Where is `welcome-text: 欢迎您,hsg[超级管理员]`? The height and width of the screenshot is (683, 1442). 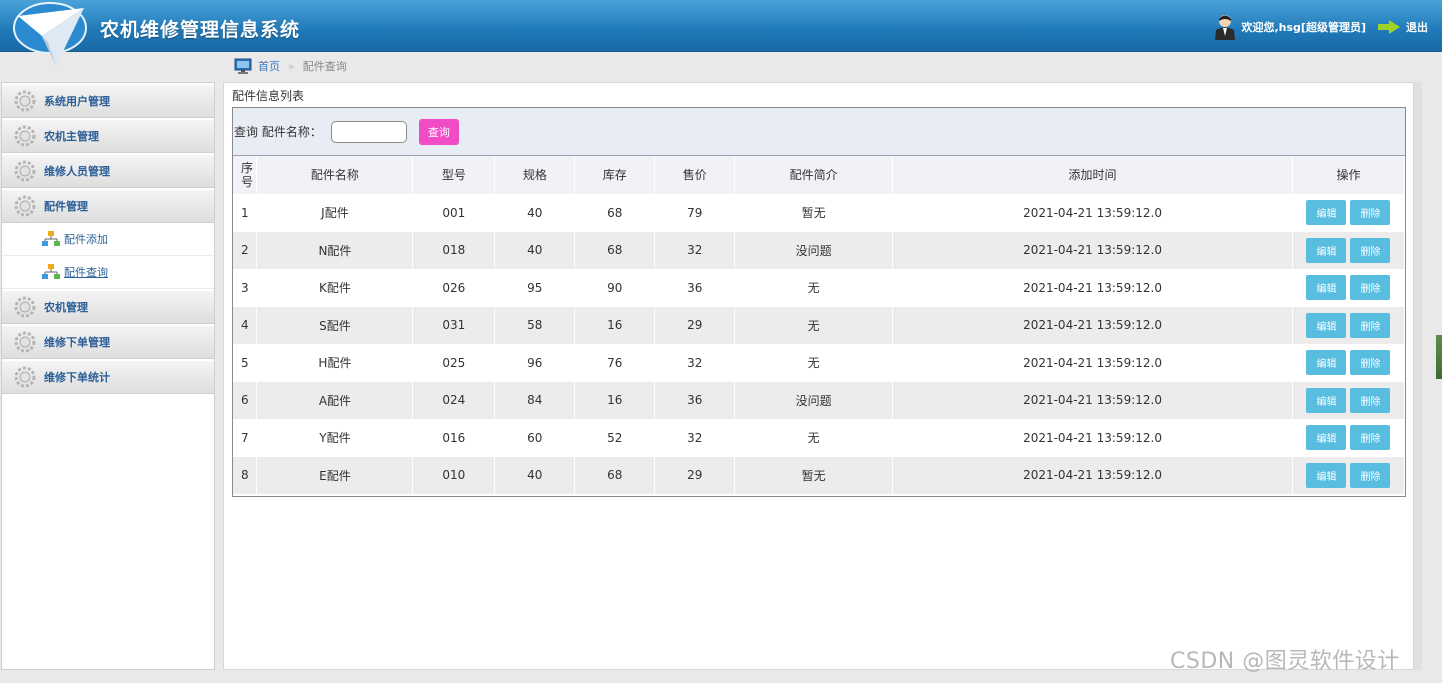
welcome-text: 欢迎您,hsg[超级管理员] is located at coordinates (1304, 27).